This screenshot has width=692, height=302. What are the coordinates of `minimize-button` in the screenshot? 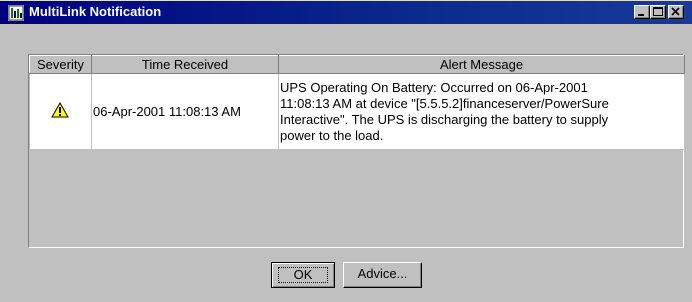 It's located at (642, 12).